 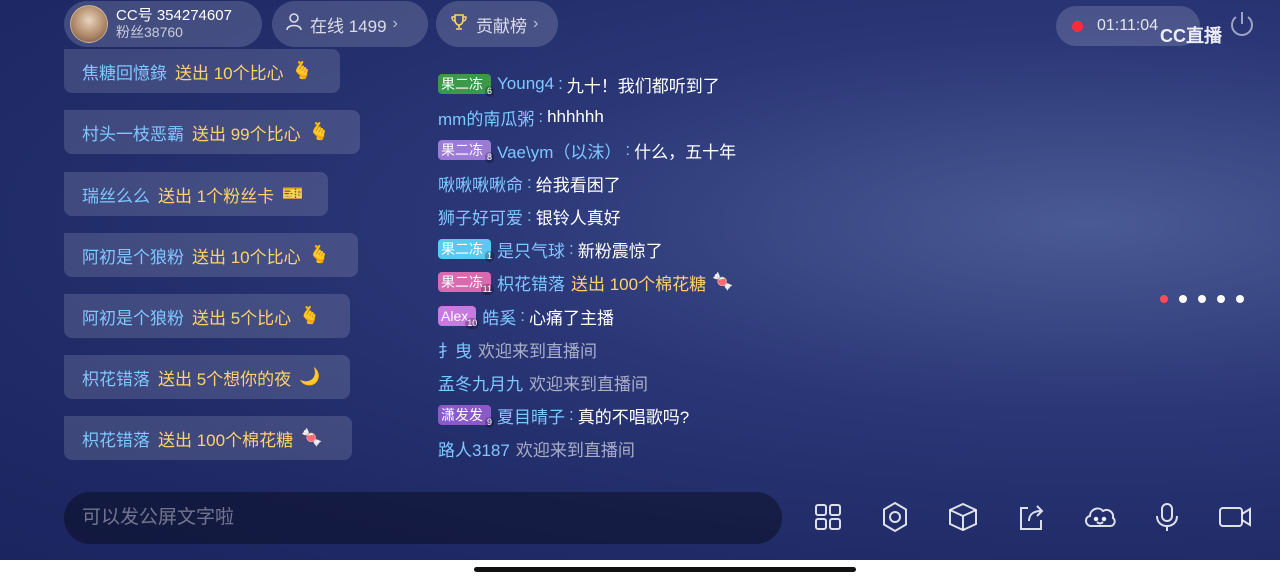 What do you see at coordinates (486, 117) in the screenshot?
I see `chat-username: mm的南瓜粥` at bounding box center [486, 117].